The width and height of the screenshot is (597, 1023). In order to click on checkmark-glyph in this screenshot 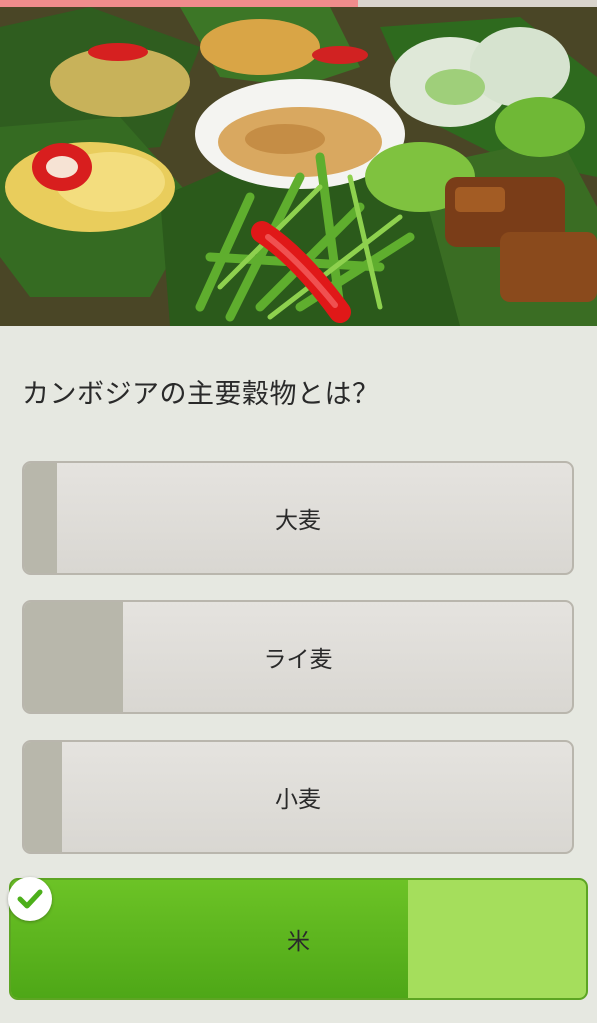, I will do `click(30, 899)`.